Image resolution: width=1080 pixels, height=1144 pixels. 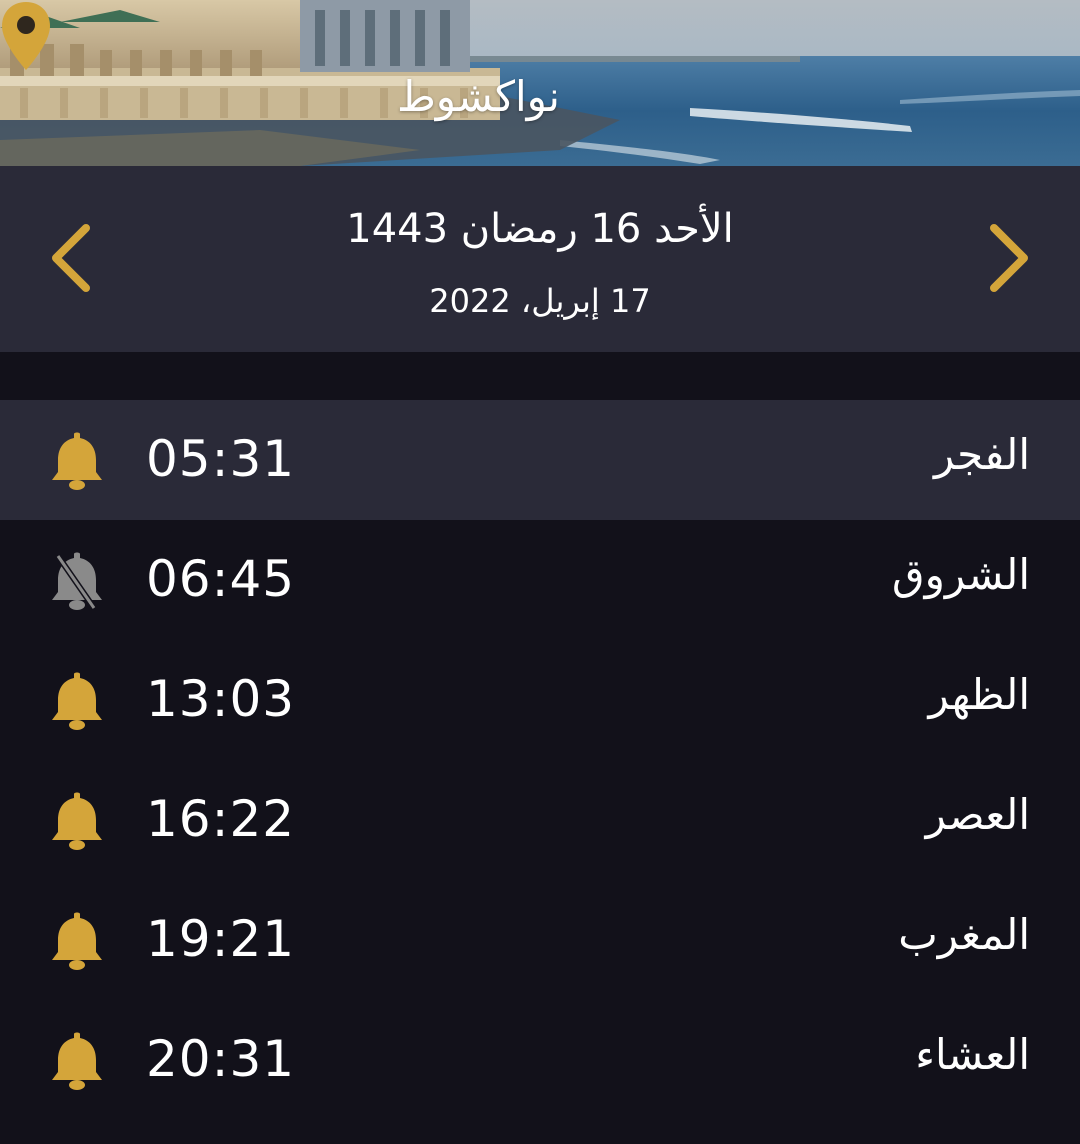 I want to click on prayer-name: الفجر, so click(x=982, y=454).